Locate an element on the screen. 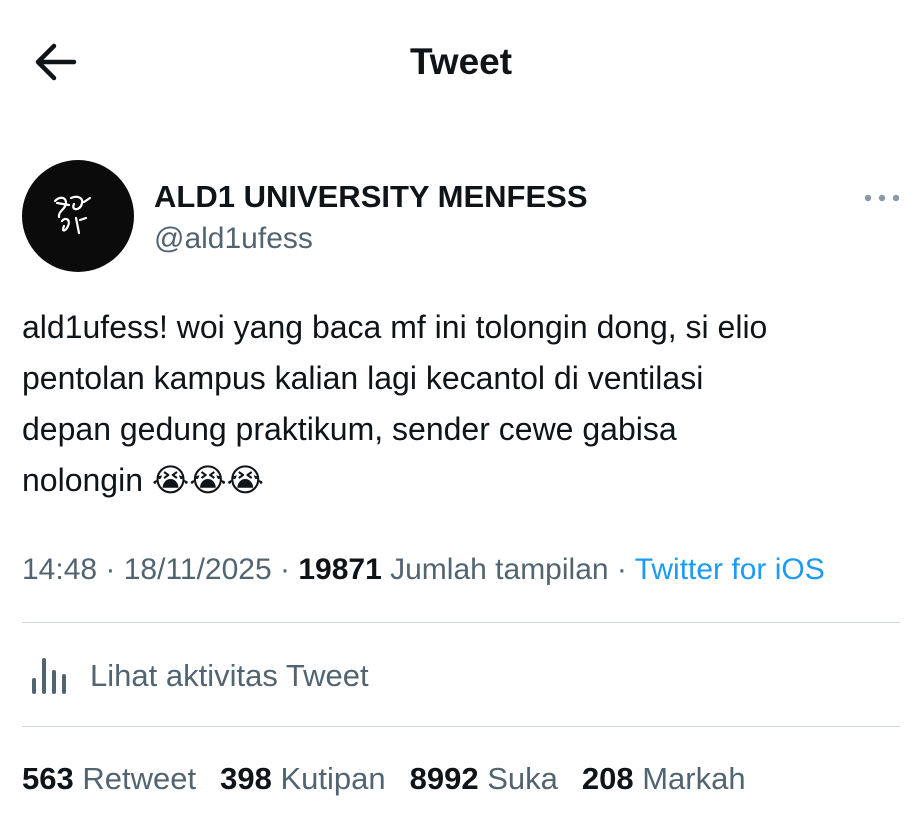  more-horizontal-icon is located at coordinates (882, 198).